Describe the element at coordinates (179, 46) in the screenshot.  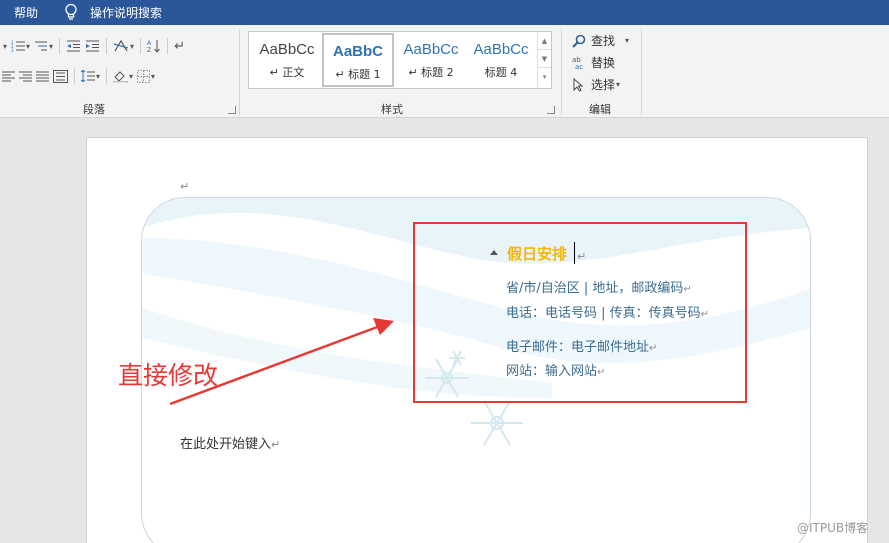
I see `show-paragraph-marks-icon: ↵` at that location.